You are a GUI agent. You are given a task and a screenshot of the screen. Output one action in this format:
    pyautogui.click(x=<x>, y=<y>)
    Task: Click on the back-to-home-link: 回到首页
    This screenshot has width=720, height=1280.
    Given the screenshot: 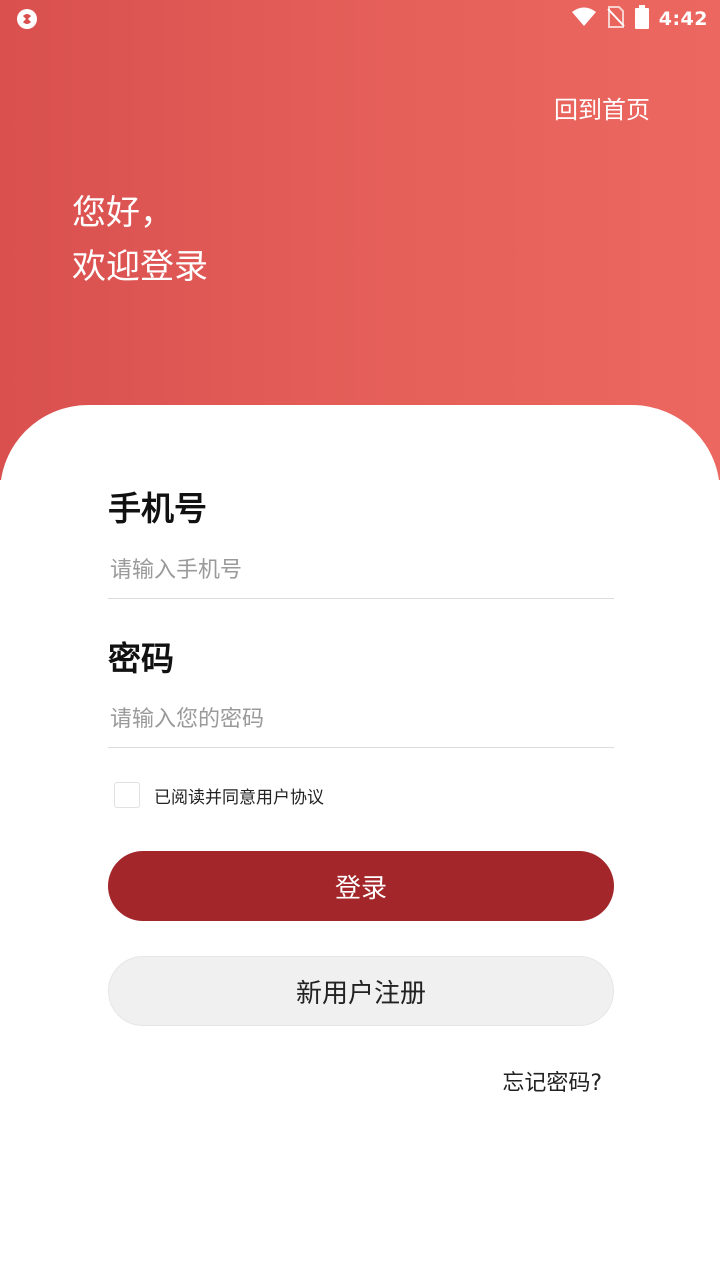 What is the action you would take?
    pyautogui.click(x=602, y=107)
    